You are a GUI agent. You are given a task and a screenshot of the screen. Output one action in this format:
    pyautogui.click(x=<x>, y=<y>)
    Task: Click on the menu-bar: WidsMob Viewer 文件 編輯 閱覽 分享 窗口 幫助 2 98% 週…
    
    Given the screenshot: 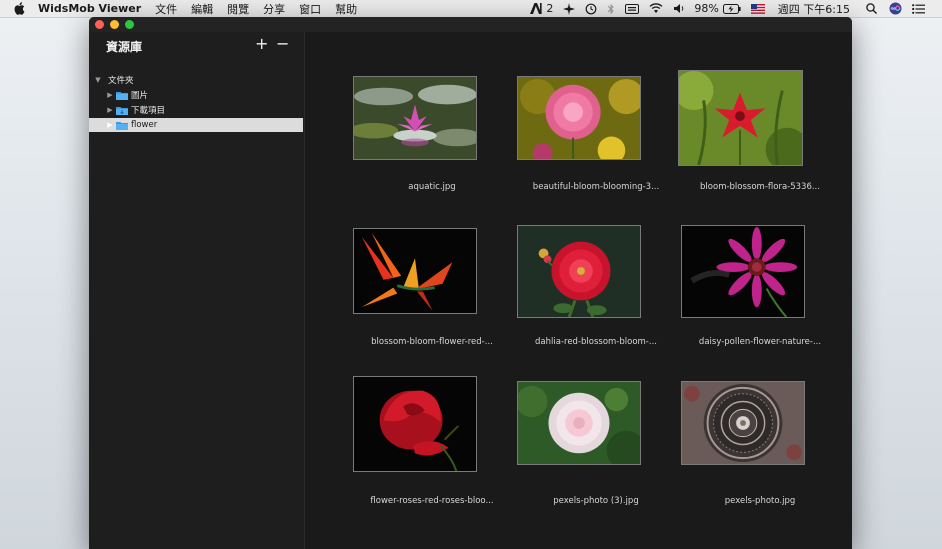 What is the action you would take?
    pyautogui.click(x=471, y=9)
    